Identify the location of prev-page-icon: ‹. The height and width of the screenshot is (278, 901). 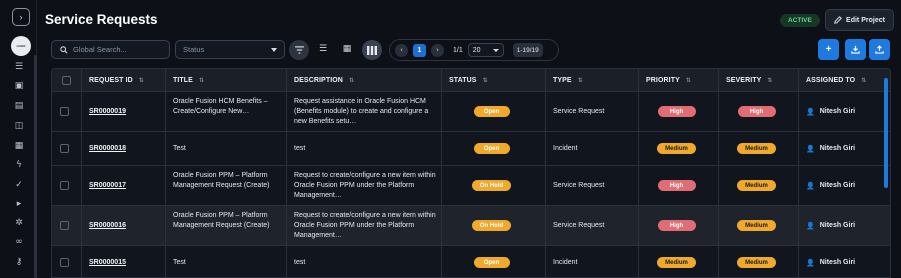
(401, 50).